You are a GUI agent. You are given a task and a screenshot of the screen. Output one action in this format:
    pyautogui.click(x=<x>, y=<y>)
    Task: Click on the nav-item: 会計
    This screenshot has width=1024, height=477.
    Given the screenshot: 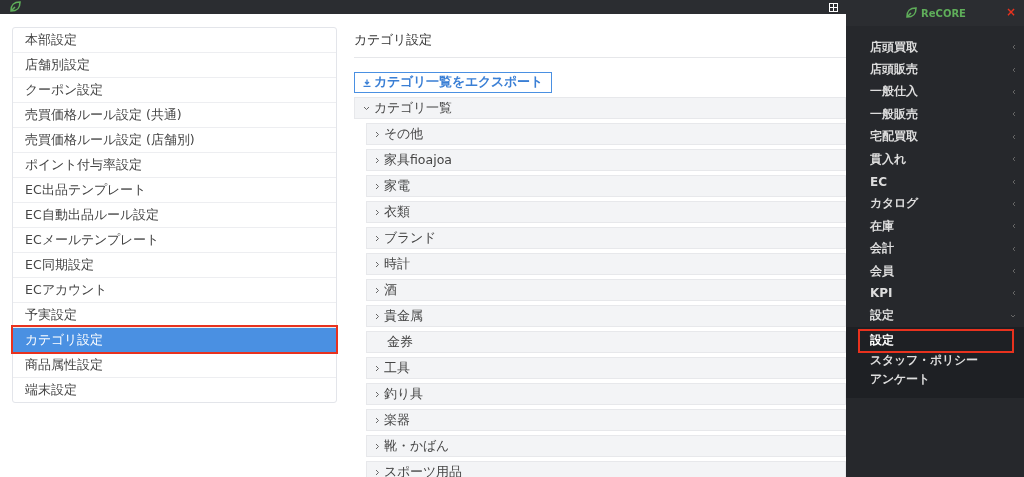 What is the action you would take?
    pyautogui.click(x=935, y=248)
    